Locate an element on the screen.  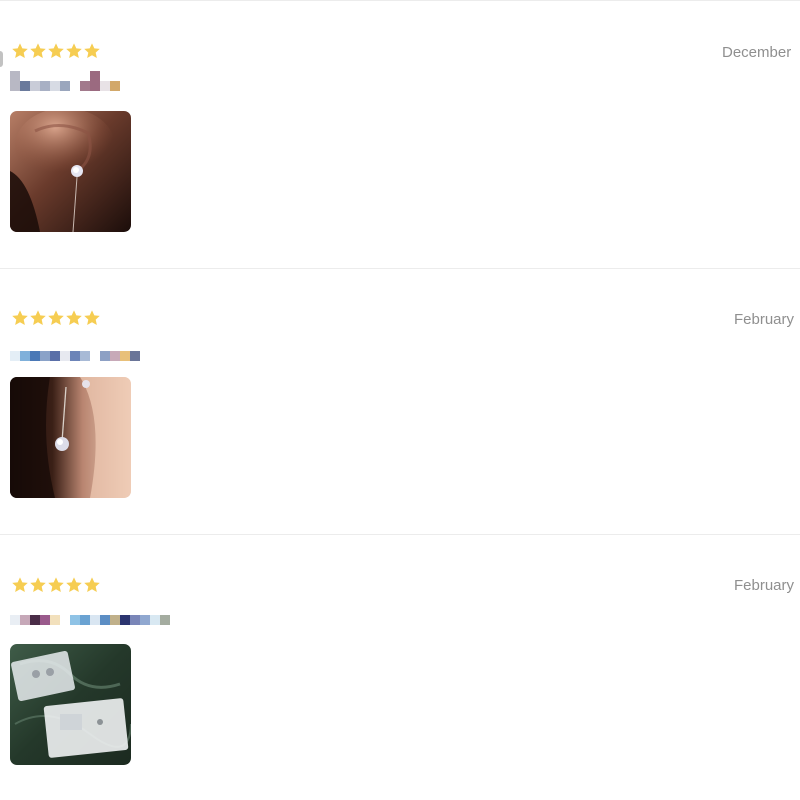
ear-stud-photo is located at coordinates (70, 171).